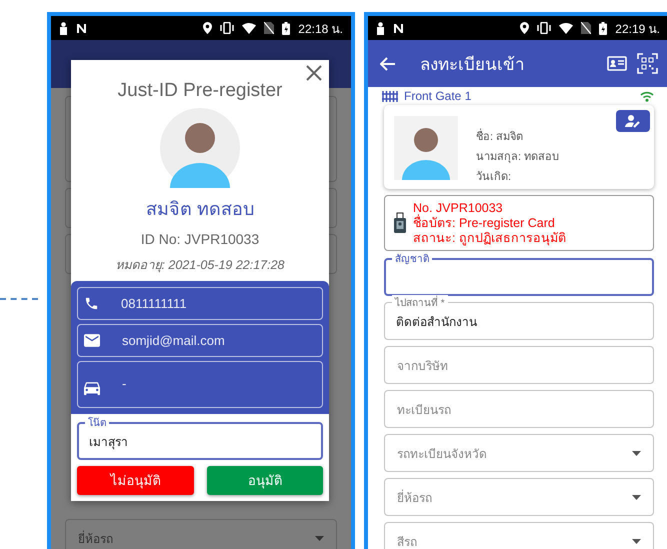 This screenshot has height=549, width=667. Describe the element at coordinates (518, 136) in the screenshot. I see `profile-text: ชื่อ: สมจิต` at that location.